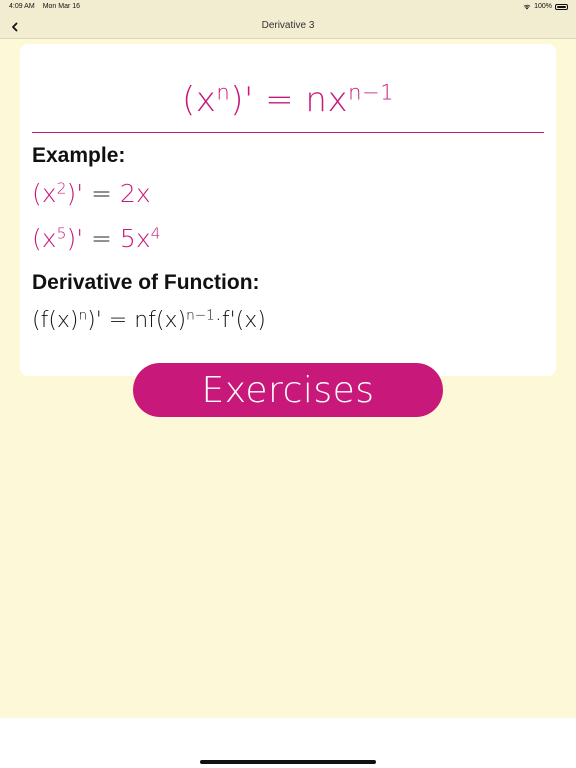  Describe the element at coordinates (61, 6) in the screenshot. I see `status-date: Mon Mar 16` at that location.